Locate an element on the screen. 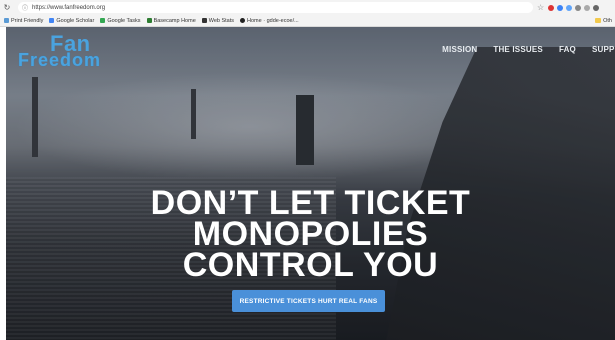 This screenshot has width=615, height=340. site-logo: Fan Freedom is located at coordinates (96, 50).